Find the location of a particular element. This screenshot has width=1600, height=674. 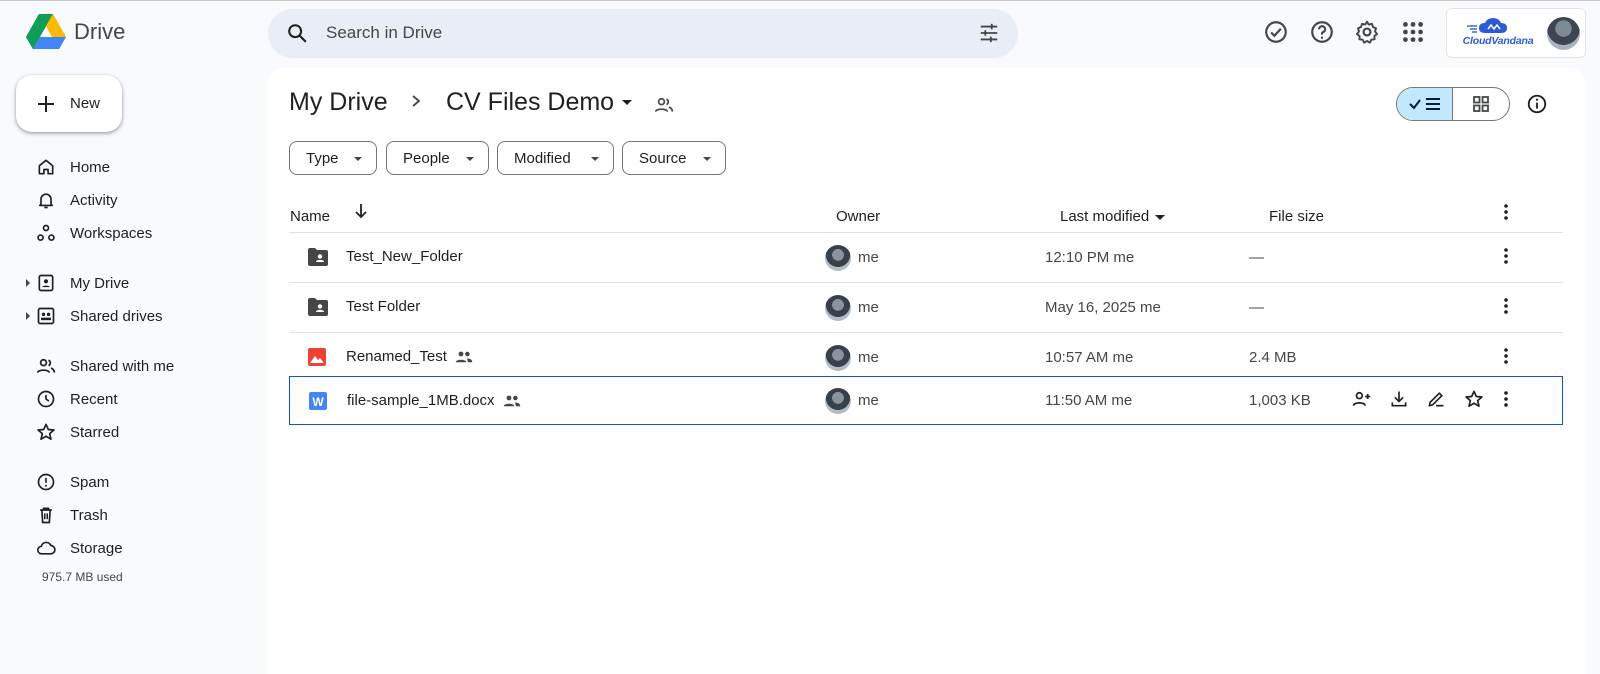

search-options-icon is located at coordinates (989, 33).